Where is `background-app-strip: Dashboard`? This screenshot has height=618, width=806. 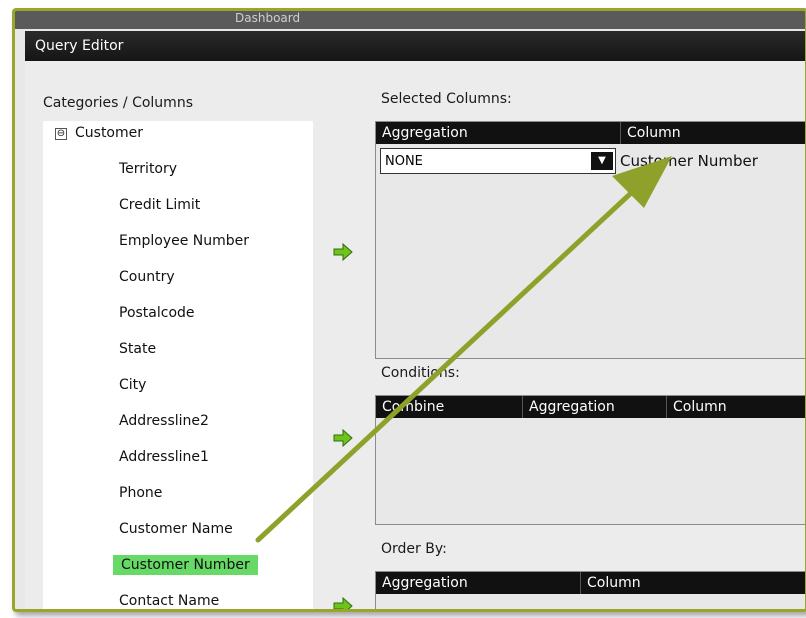 background-app-strip: Dashboard is located at coordinates (410, 20).